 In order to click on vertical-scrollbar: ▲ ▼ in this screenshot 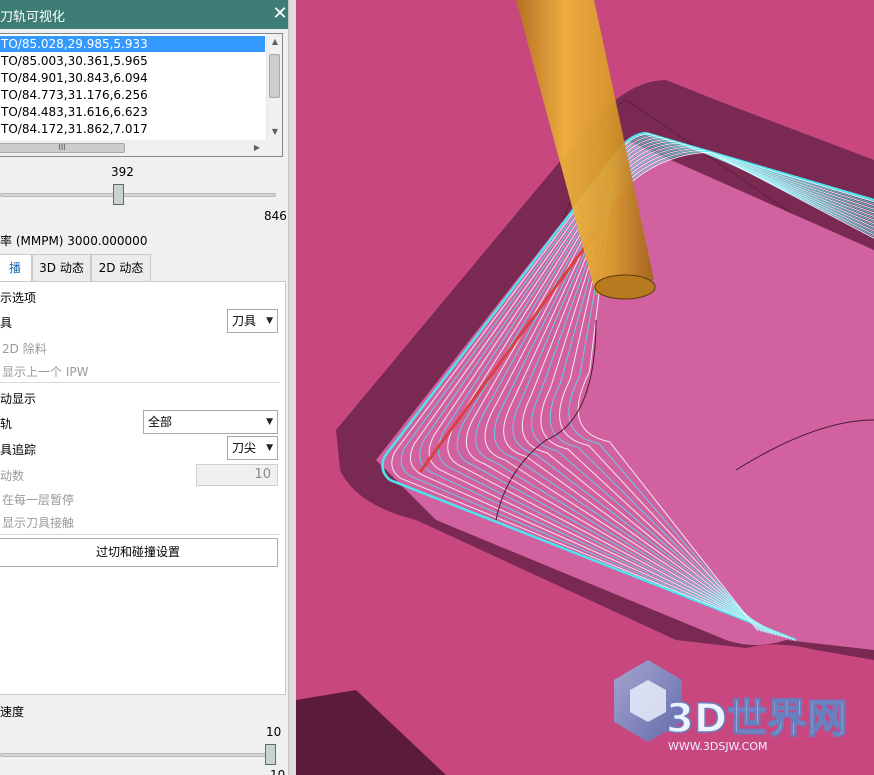, I will do `click(274, 87)`.